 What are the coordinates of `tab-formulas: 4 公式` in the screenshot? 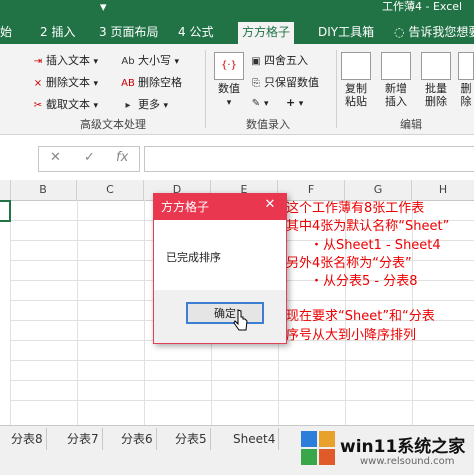 It's located at (195, 33).